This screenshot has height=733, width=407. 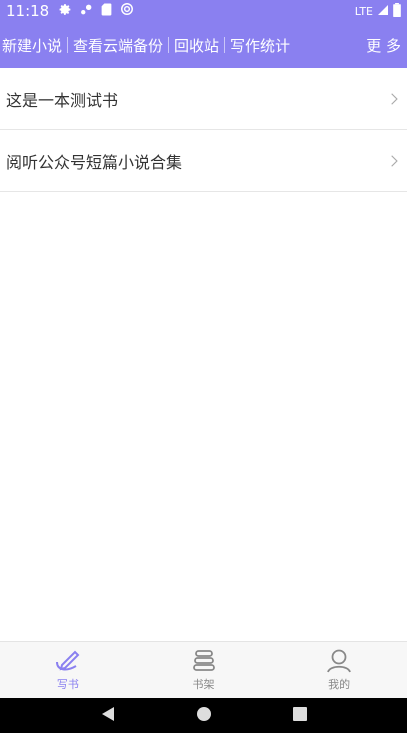 I want to click on profile-icon, so click(x=339, y=661).